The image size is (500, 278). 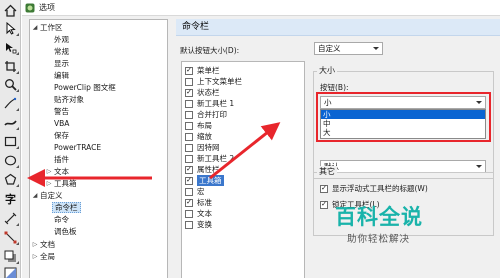 What do you see at coordinates (380, 188) in the screenshot?
I see `show-floating-toolbar-title-label: 显示浮动式工具栏的标题(W)` at bounding box center [380, 188].